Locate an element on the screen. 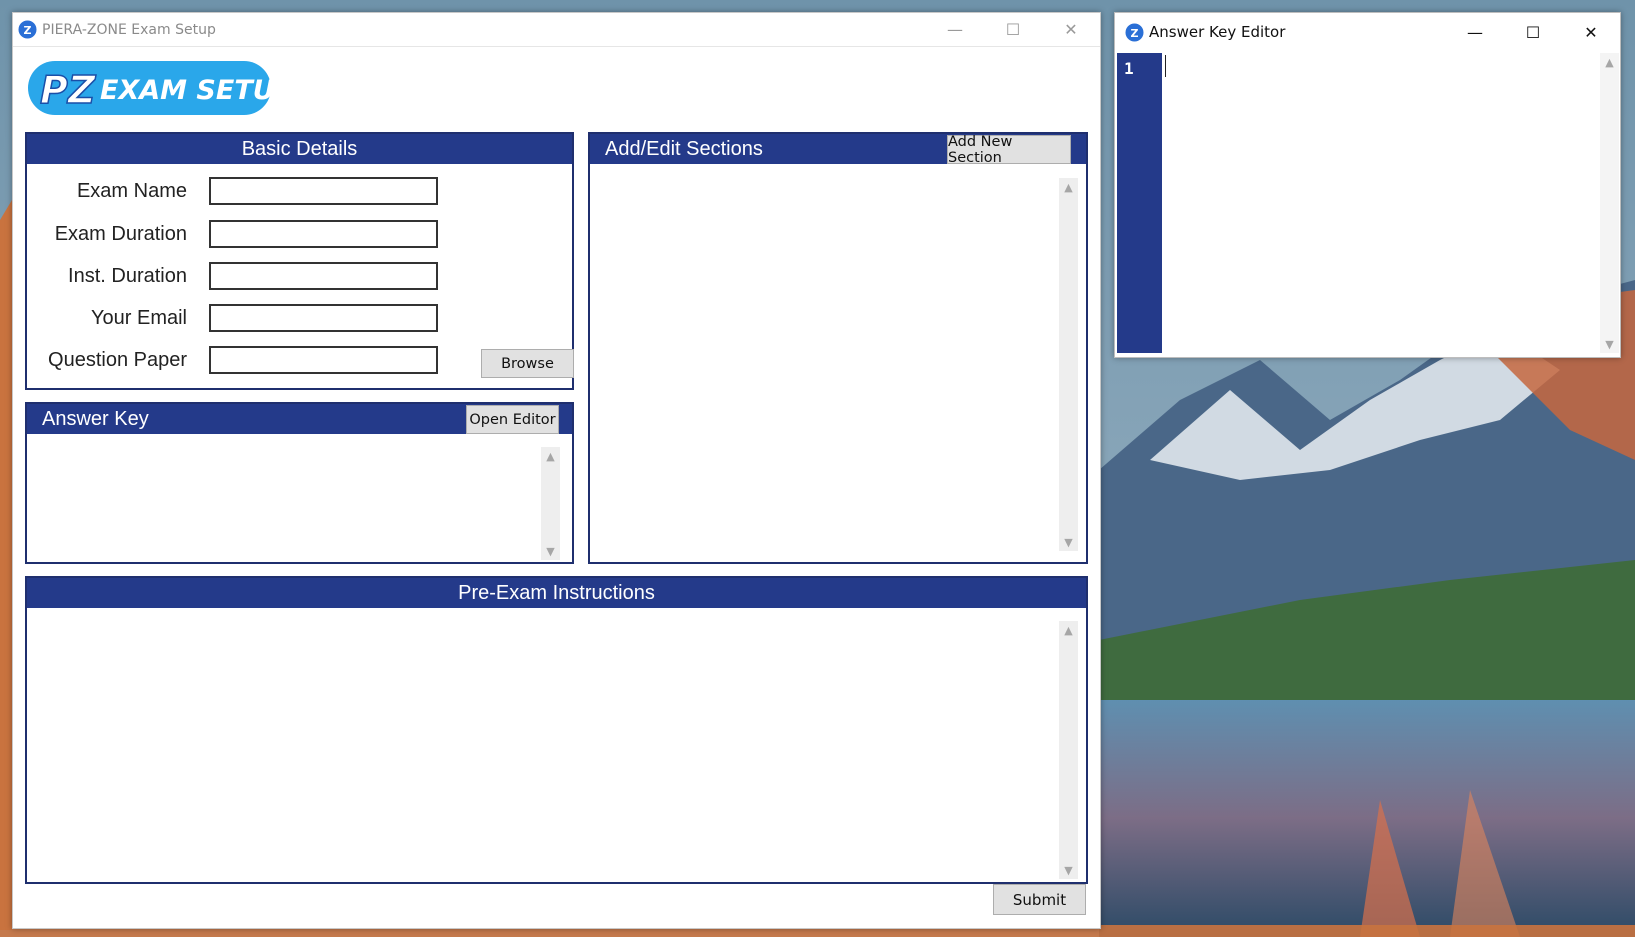 This screenshot has width=1635, height=937. answer-key-editor-window: Z Answer Key Editor — ☐ ✕ 1 ▲ ▼ is located at coordinates (1367, 185).